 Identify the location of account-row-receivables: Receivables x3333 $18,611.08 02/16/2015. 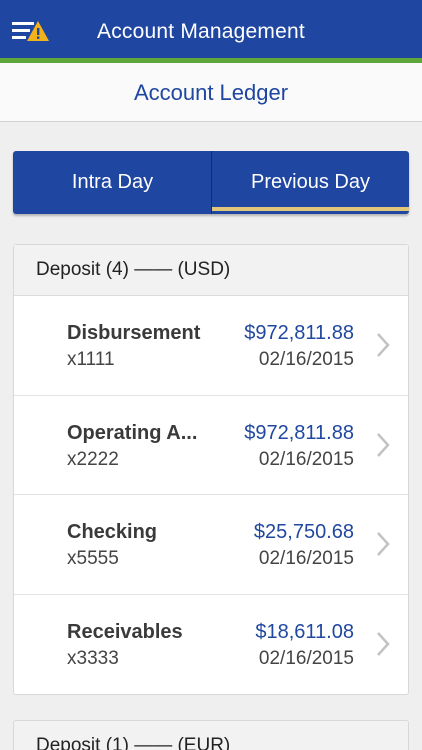
(211, 645).